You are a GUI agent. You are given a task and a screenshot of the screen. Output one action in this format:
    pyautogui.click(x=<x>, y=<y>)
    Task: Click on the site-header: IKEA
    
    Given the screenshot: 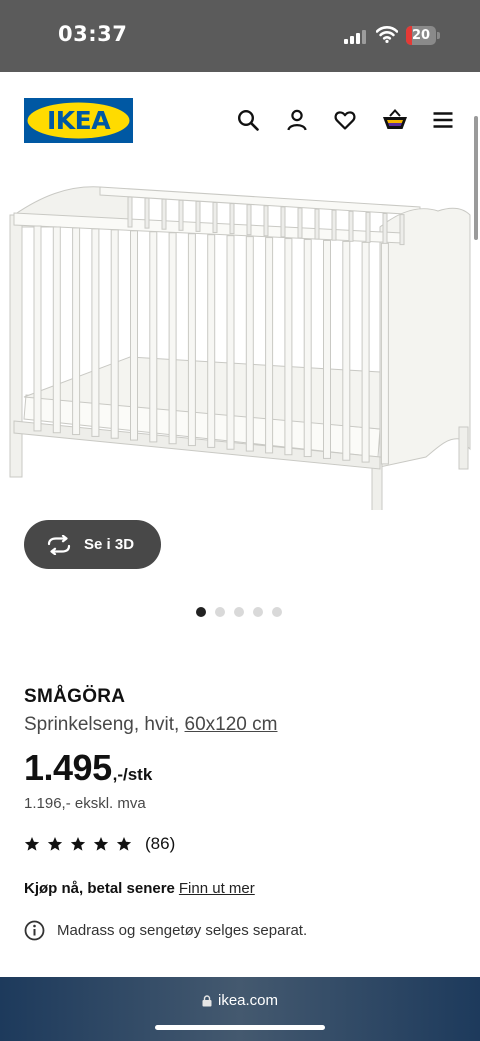 What is the action you would take?
    pyautogui.click(x=240, y=119)
    